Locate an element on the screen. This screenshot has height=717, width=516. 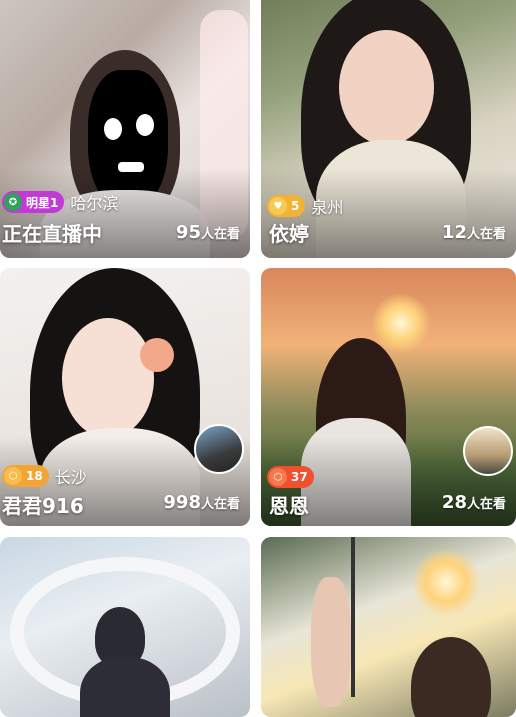
card-meta: ⬡ 18 长沙 is located at coordinates (44, 476).